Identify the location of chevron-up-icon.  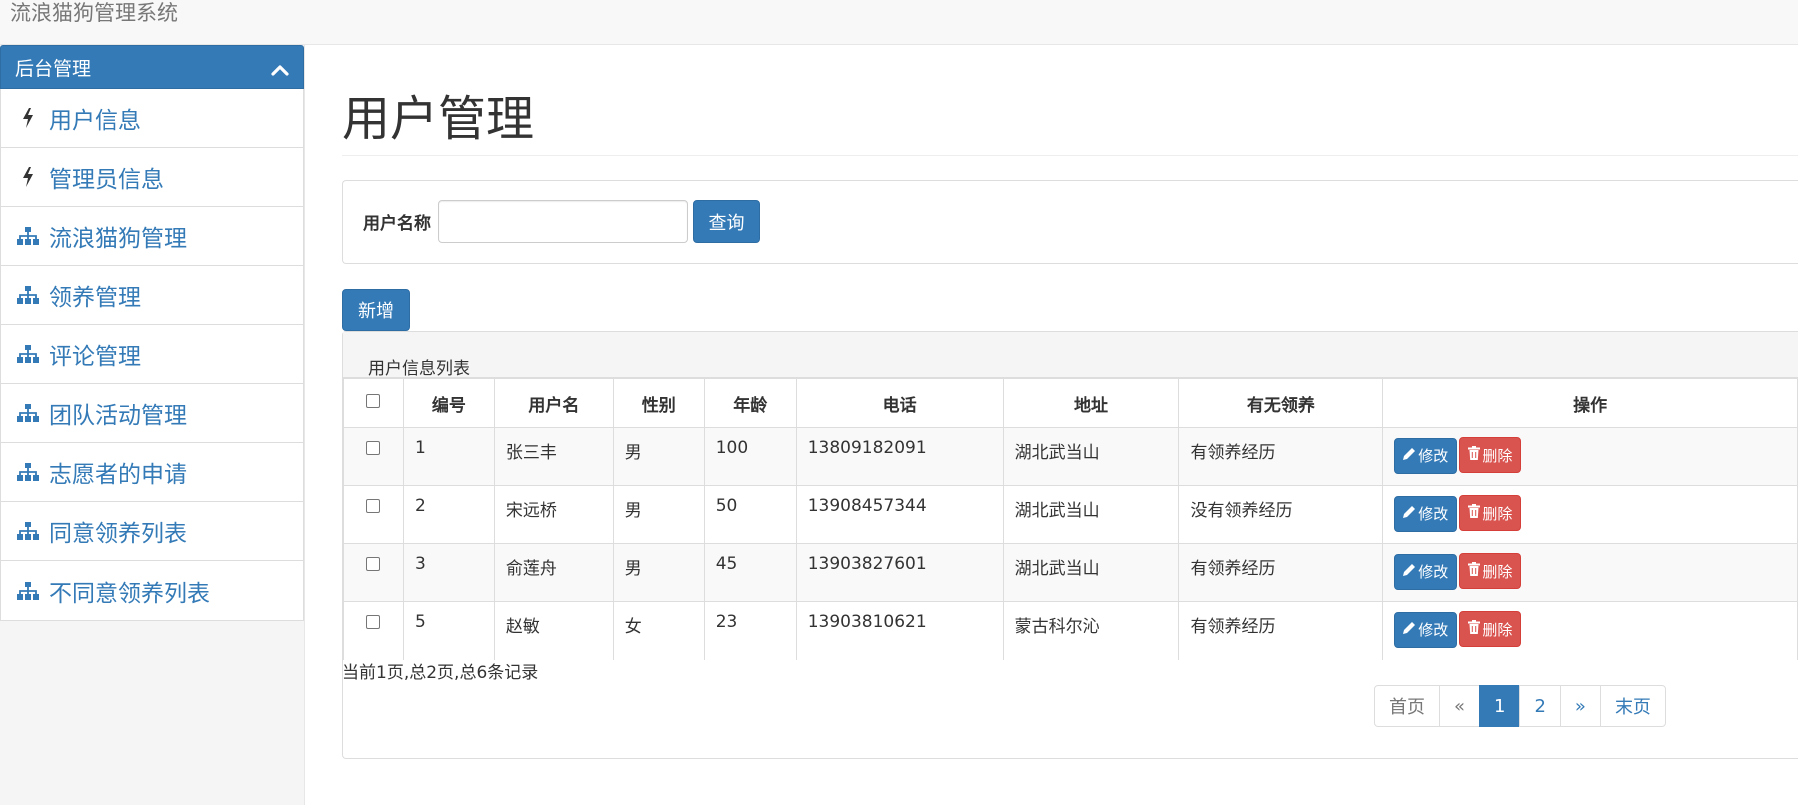
(280, 68).